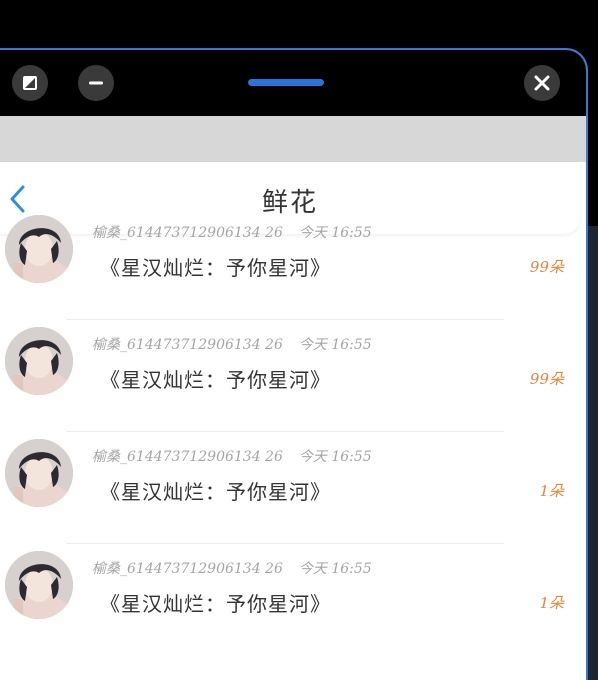 This screenshot has width=598, height=680. I want to click on background-edge, so click(593, 453).